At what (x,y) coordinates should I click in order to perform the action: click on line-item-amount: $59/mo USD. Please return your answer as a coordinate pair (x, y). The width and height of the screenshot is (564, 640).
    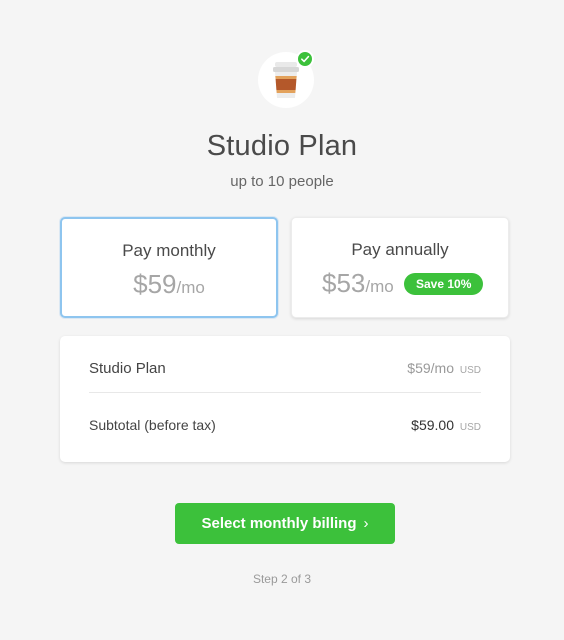
    Looking at the image, I should click on (444, 368).